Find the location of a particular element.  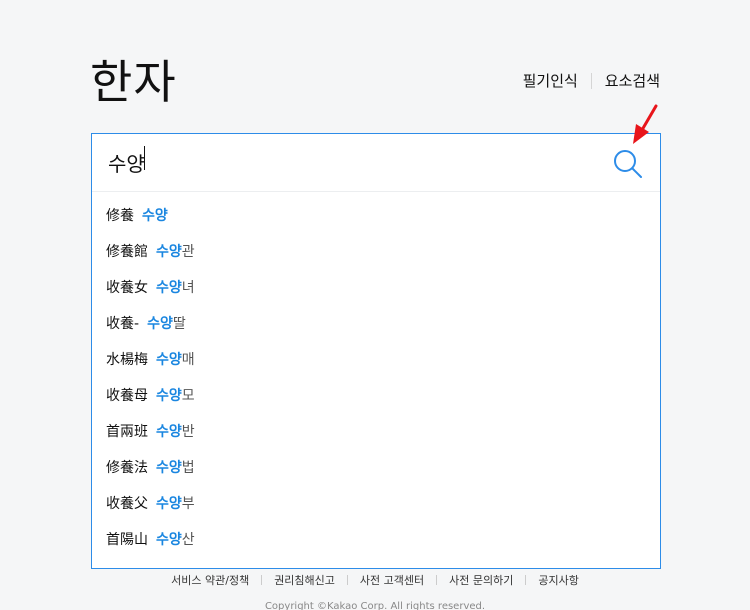

footer-link-terms: 서비스 약관/정책 is located at coordinates (210, 580).